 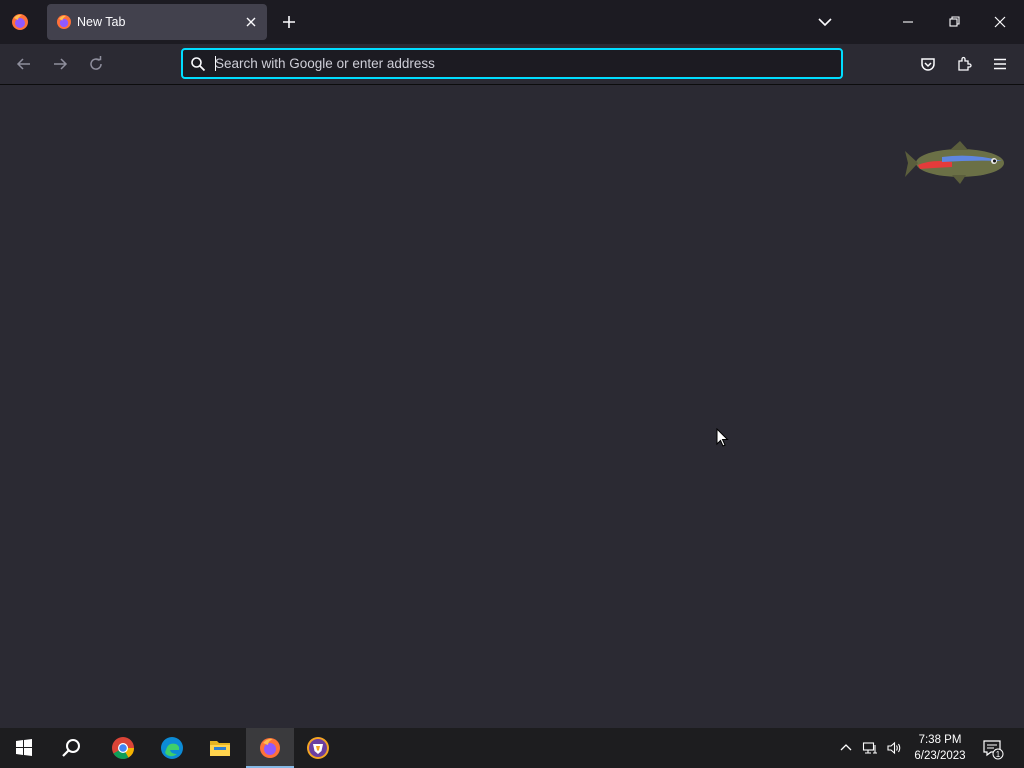 I want to click on tab-title: New Tab, so click(x=101, y=22).